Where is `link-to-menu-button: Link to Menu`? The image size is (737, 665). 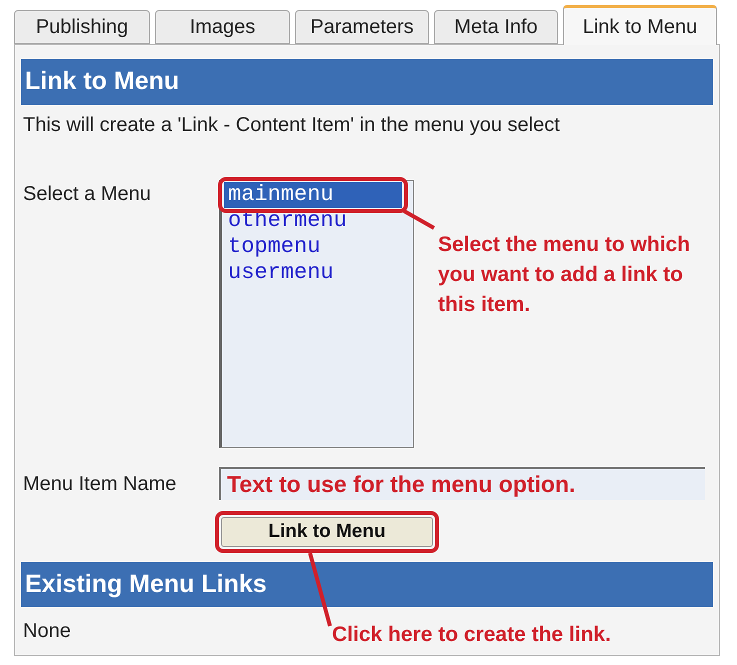 link-to-menu-button: Link to Menu is located at coordinates (327, 532).